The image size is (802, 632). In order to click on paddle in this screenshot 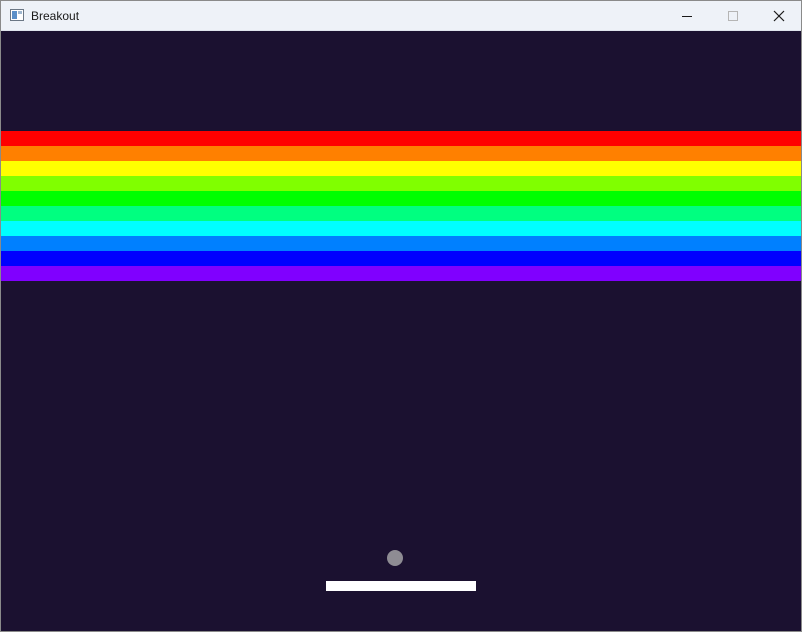, I will do `click(401, 586)`.